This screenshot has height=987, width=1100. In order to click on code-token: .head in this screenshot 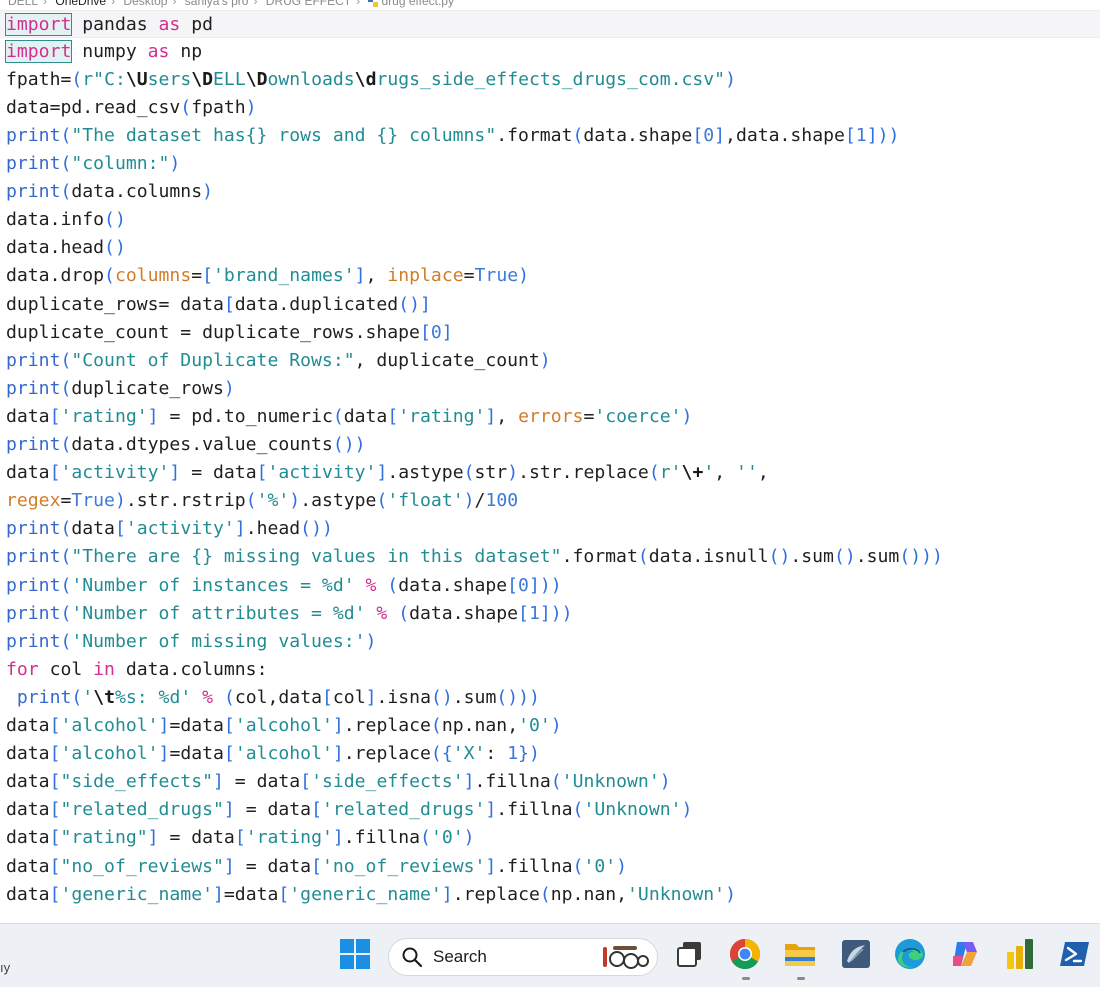, I will do `click(273, 529)`.